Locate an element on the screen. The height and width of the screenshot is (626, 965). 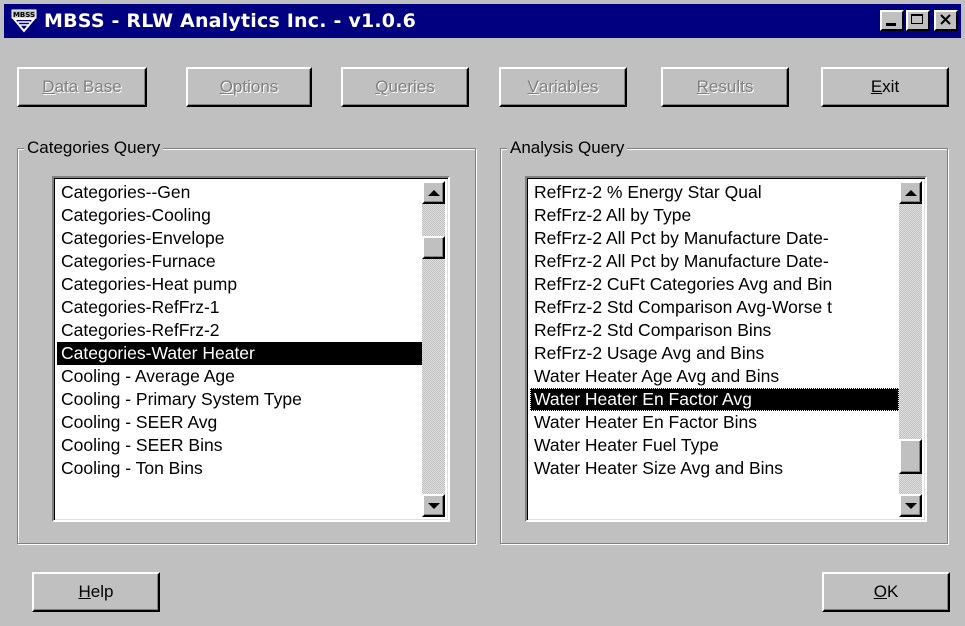
queries-button-label: ueries is located at coordinates (411, 86).